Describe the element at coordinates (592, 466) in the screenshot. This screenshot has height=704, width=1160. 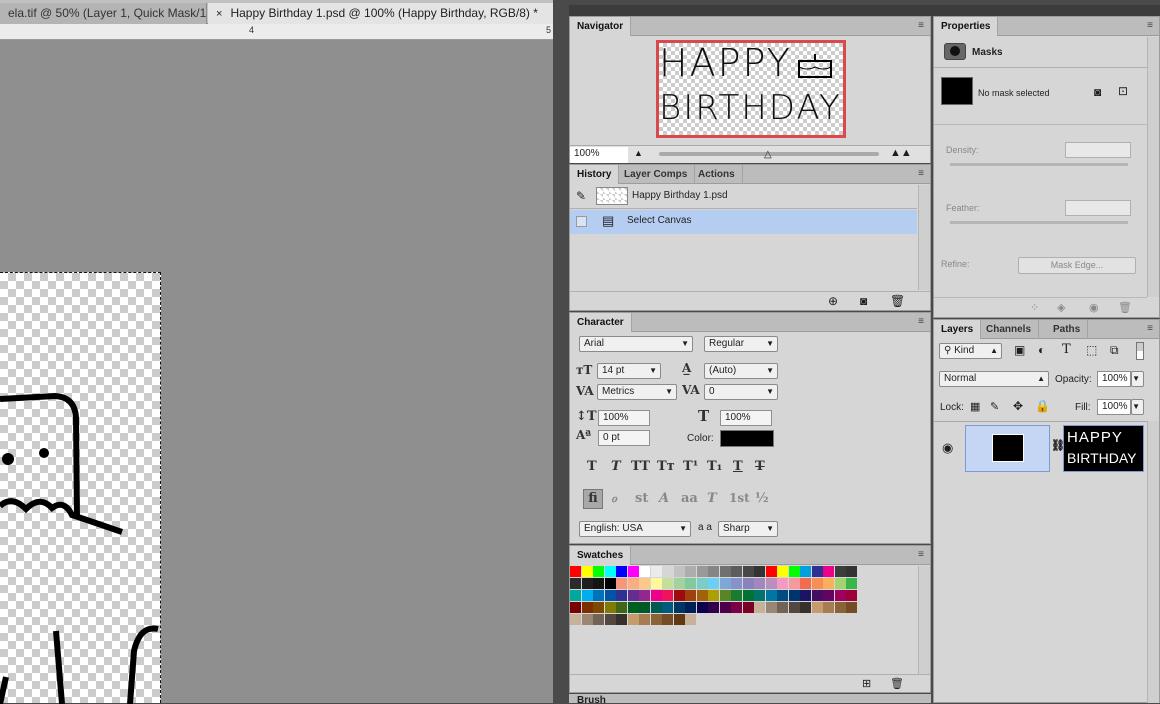
I see `faux-bold-button: T` at that location.